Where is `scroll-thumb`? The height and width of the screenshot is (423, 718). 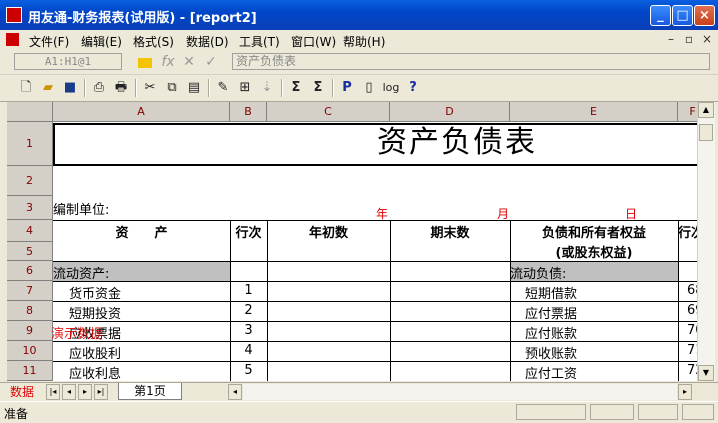 scroll-thumb is located at coordinates (706, 132).